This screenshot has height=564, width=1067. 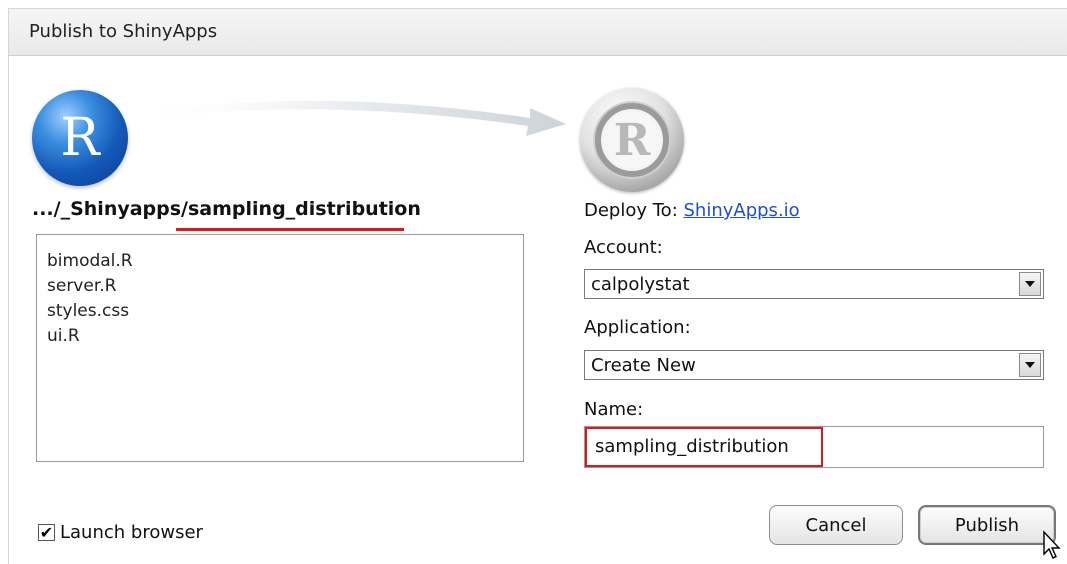 What do you see at coordinates (123, 31) in the screenshot?
I see `dialog-title: Publish to ShinyApps` at bounding box center [123, 31].